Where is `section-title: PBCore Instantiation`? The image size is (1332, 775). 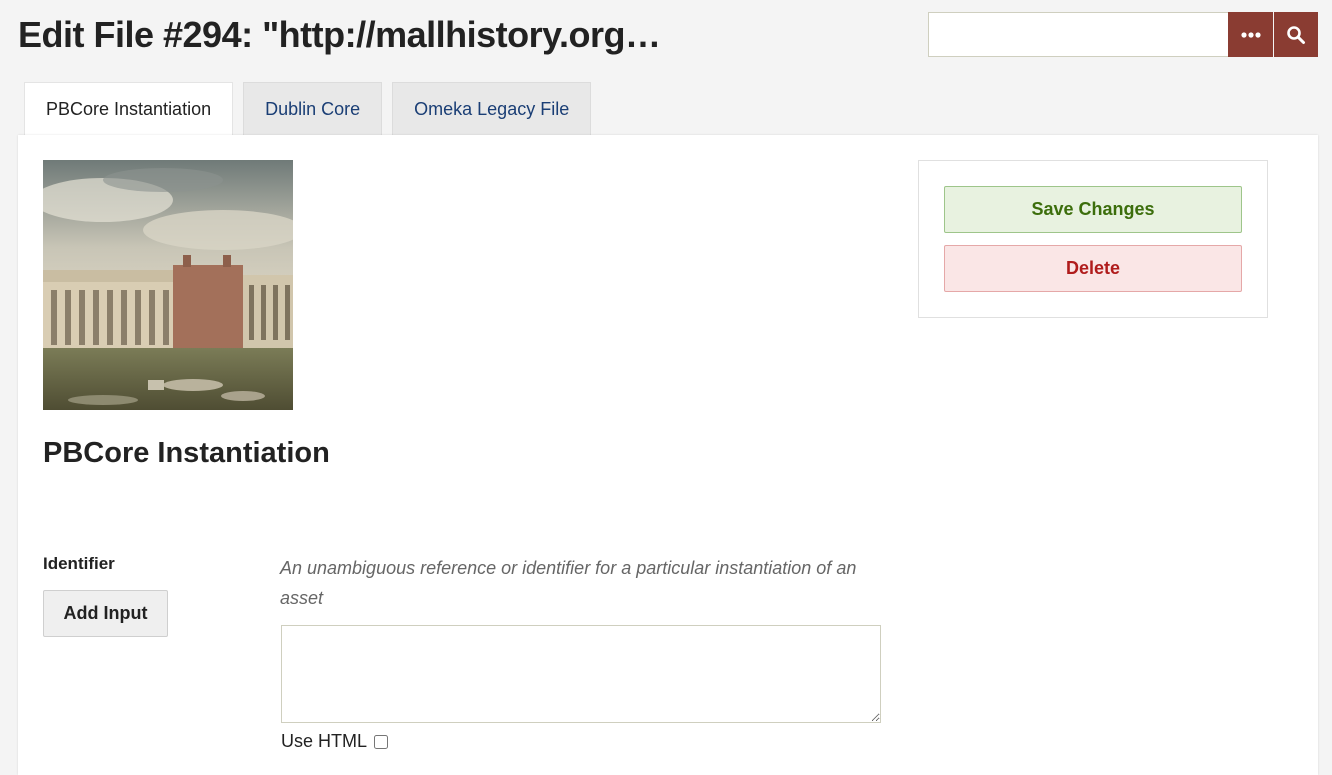
section-title: PBCore Instantiation is located at coordinates (186, 453).